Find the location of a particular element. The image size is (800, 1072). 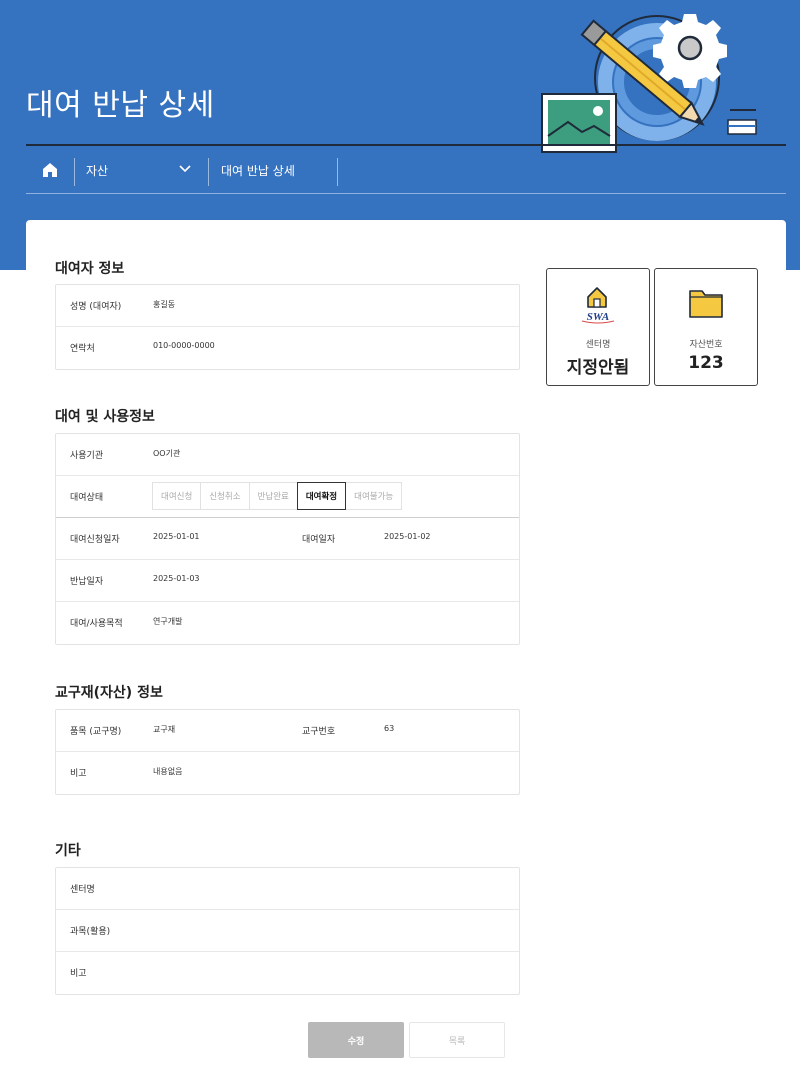

asset-card-icon-wrap is located at coordinates (706, 305).